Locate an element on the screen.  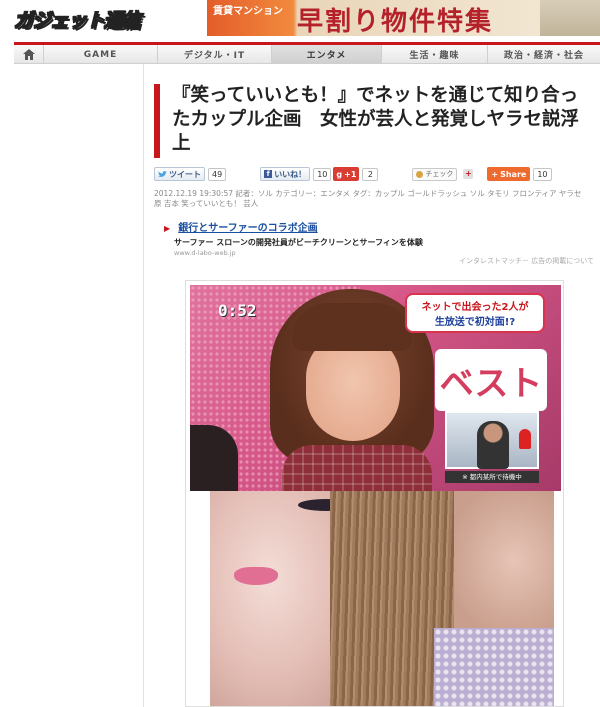
site-logo: ガジェット通信 is located at coordinates (77, 19).